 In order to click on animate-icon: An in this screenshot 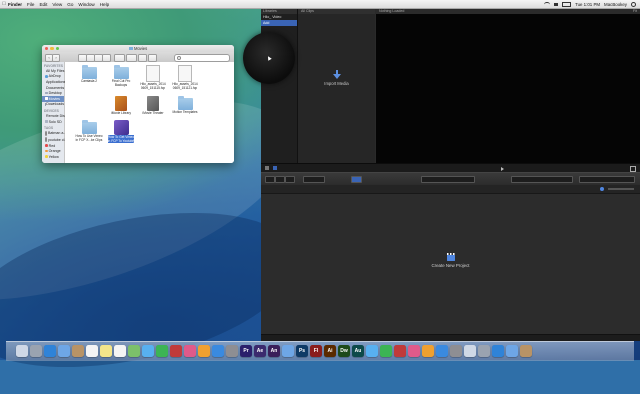, I will do `click(274, 351)`.